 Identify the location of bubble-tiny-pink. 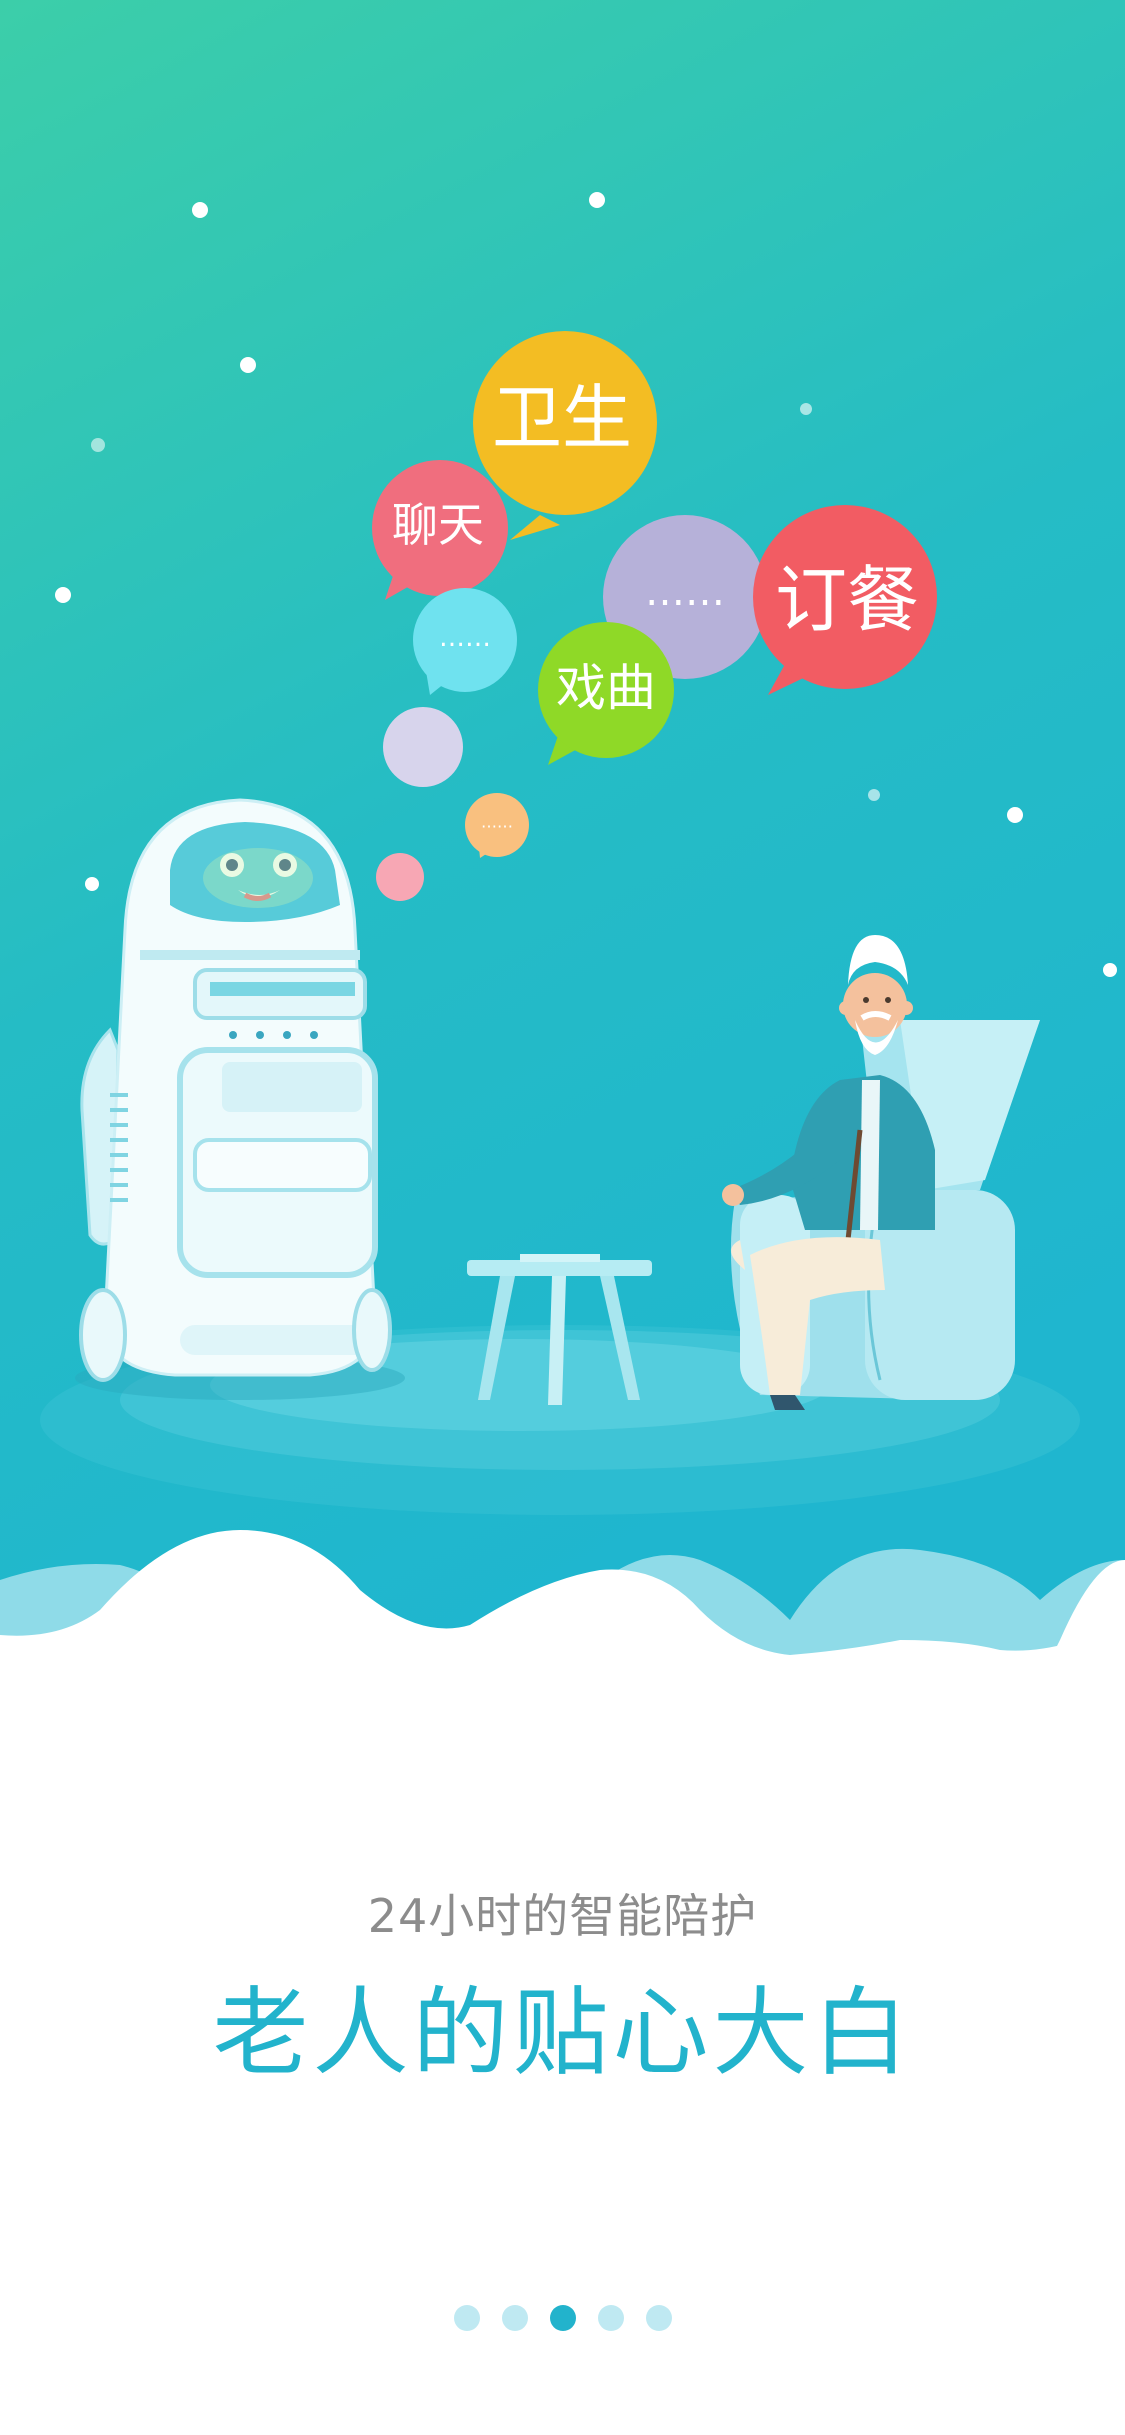
(400, 877).